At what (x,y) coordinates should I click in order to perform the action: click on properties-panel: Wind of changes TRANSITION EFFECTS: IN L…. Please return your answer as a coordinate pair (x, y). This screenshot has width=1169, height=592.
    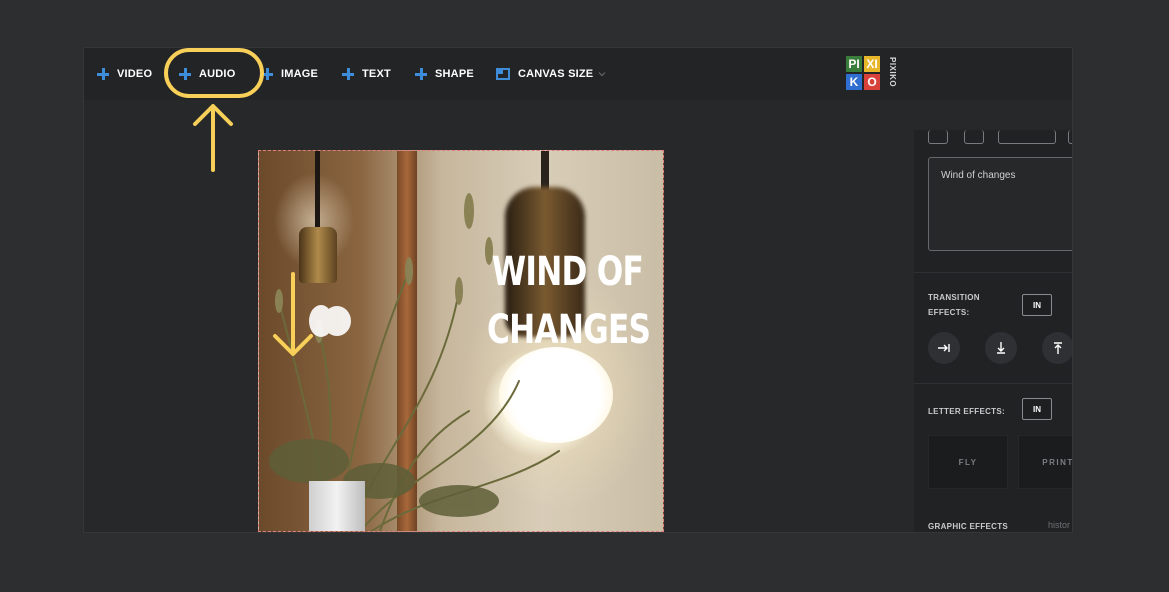
    Looking at the image, I should click on (993, 331).